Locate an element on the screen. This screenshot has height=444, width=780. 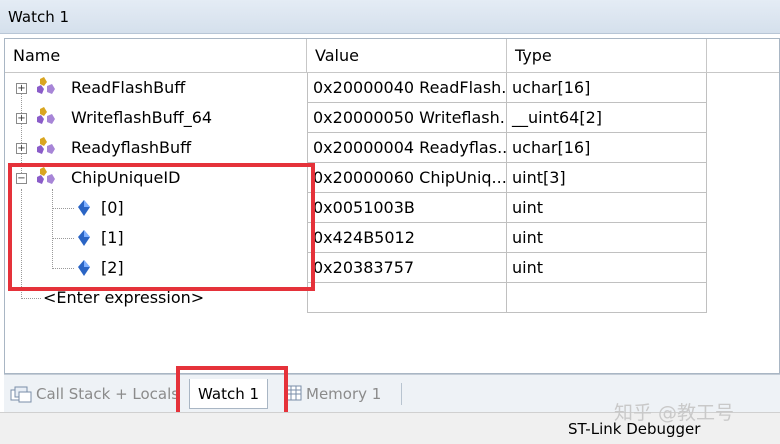
call-stack-icon is located at coordinates (21, 394).